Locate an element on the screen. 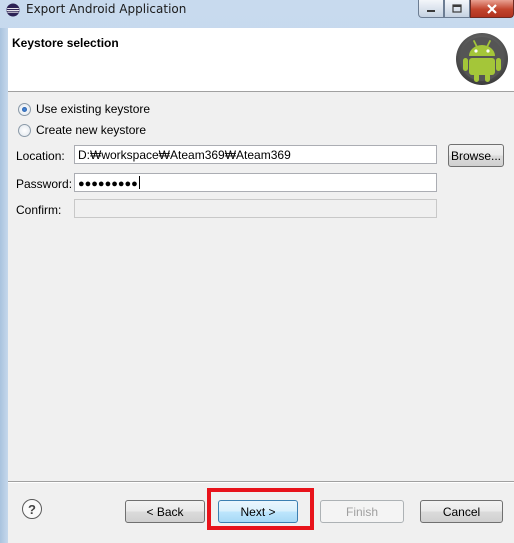  page-title: Keystore selection is located at coordinates (65, 43).